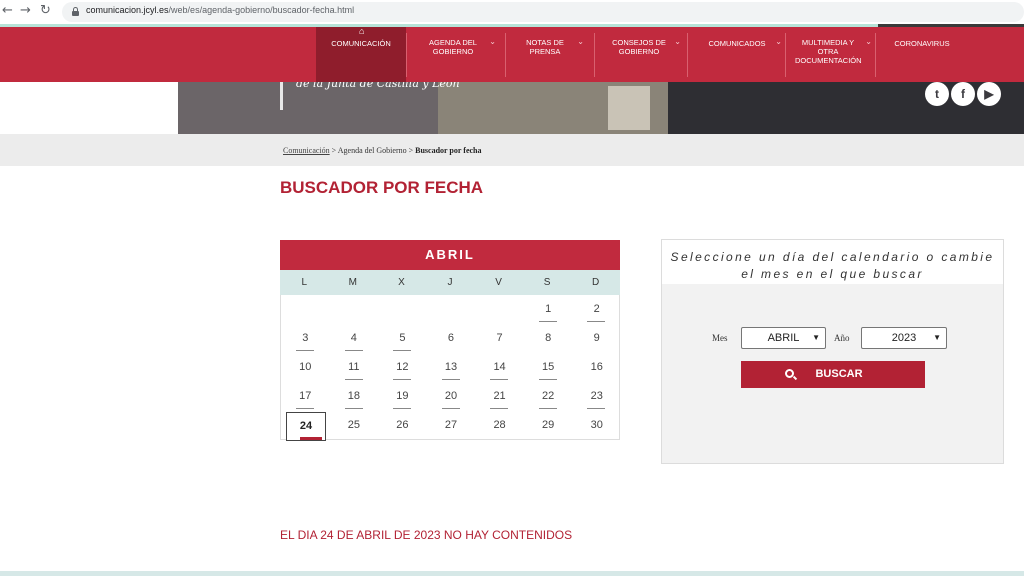 Image resolution: width=1024 pixels, height=576 pixels. Describe the element at coordinates (720, 338) in the screenshot. I see `month-label: Mes` at that location.